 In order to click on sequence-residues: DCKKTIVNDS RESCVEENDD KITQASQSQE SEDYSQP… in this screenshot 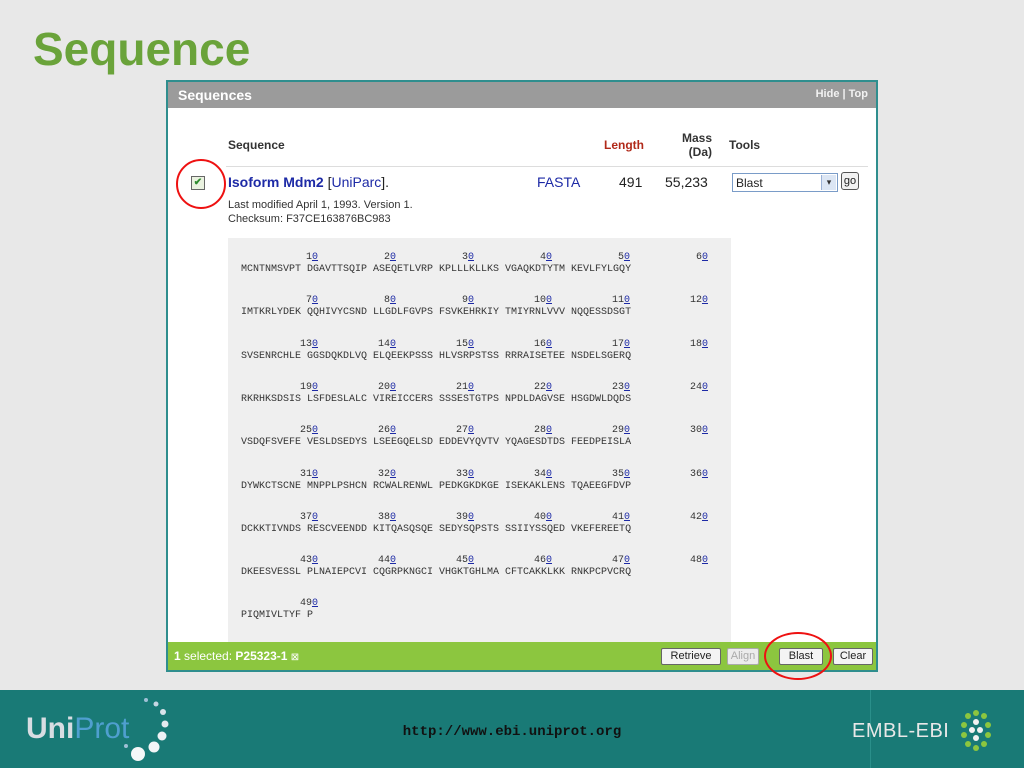, I will do `click(436, 529)`.